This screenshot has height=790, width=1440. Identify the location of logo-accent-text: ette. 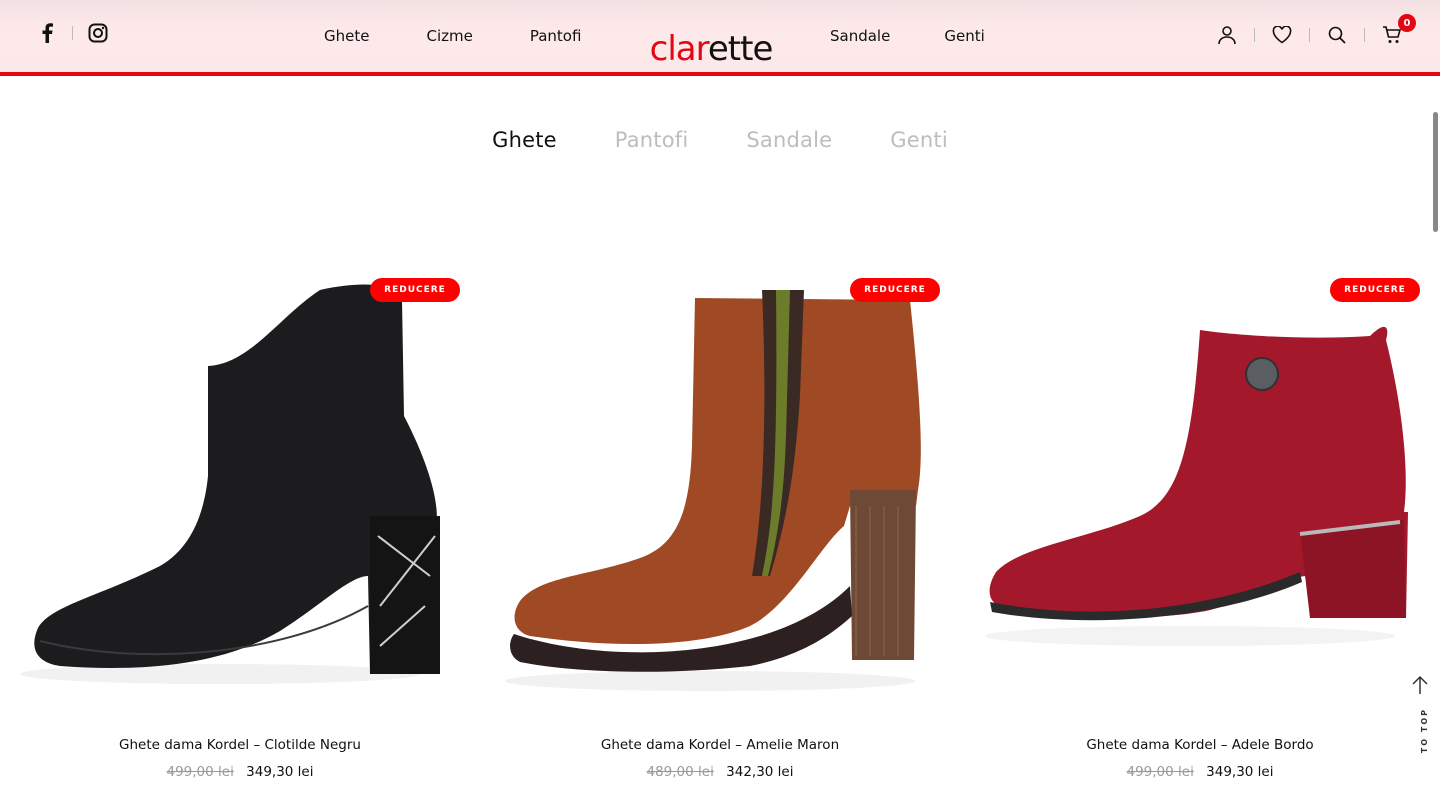
(740, 49).